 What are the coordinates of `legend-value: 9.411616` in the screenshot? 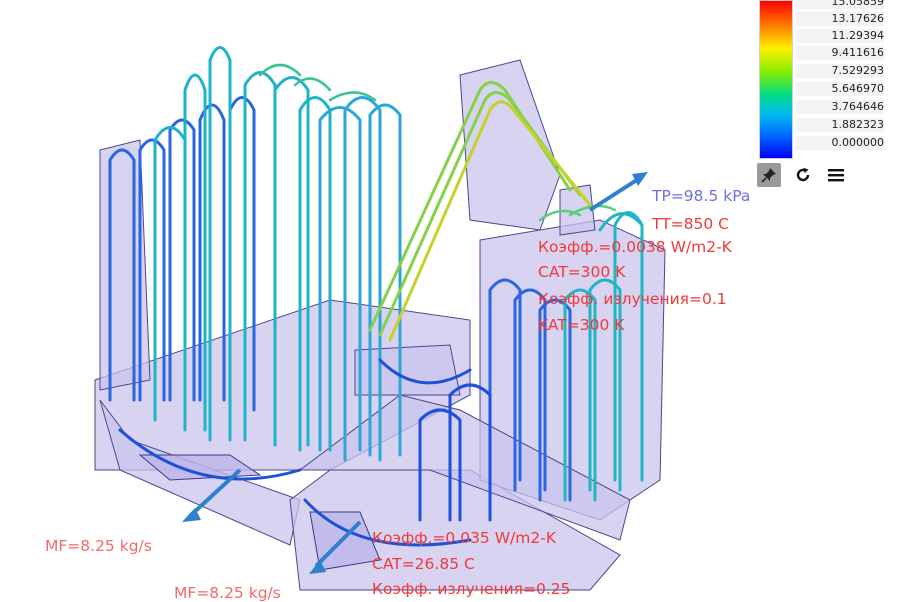 It's located at (840, 53).